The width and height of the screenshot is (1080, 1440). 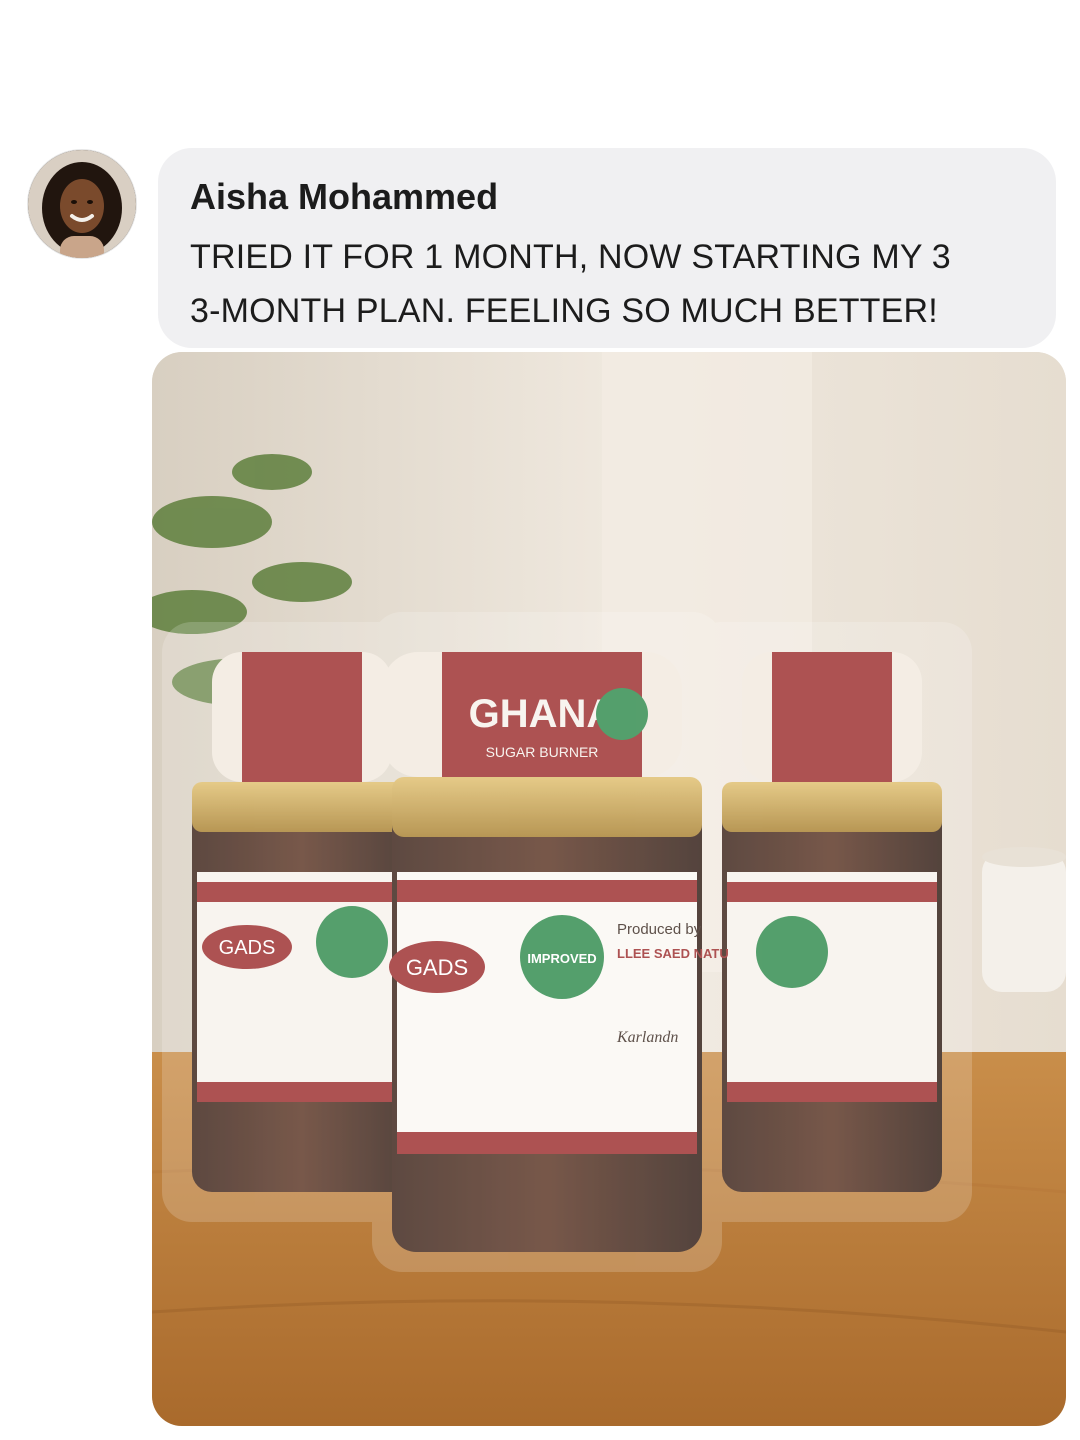 I want to click on comment-line-2: 3-MONTH PLAN. FEELING SO MUCH BETTER!, so click(x=564, y=311).